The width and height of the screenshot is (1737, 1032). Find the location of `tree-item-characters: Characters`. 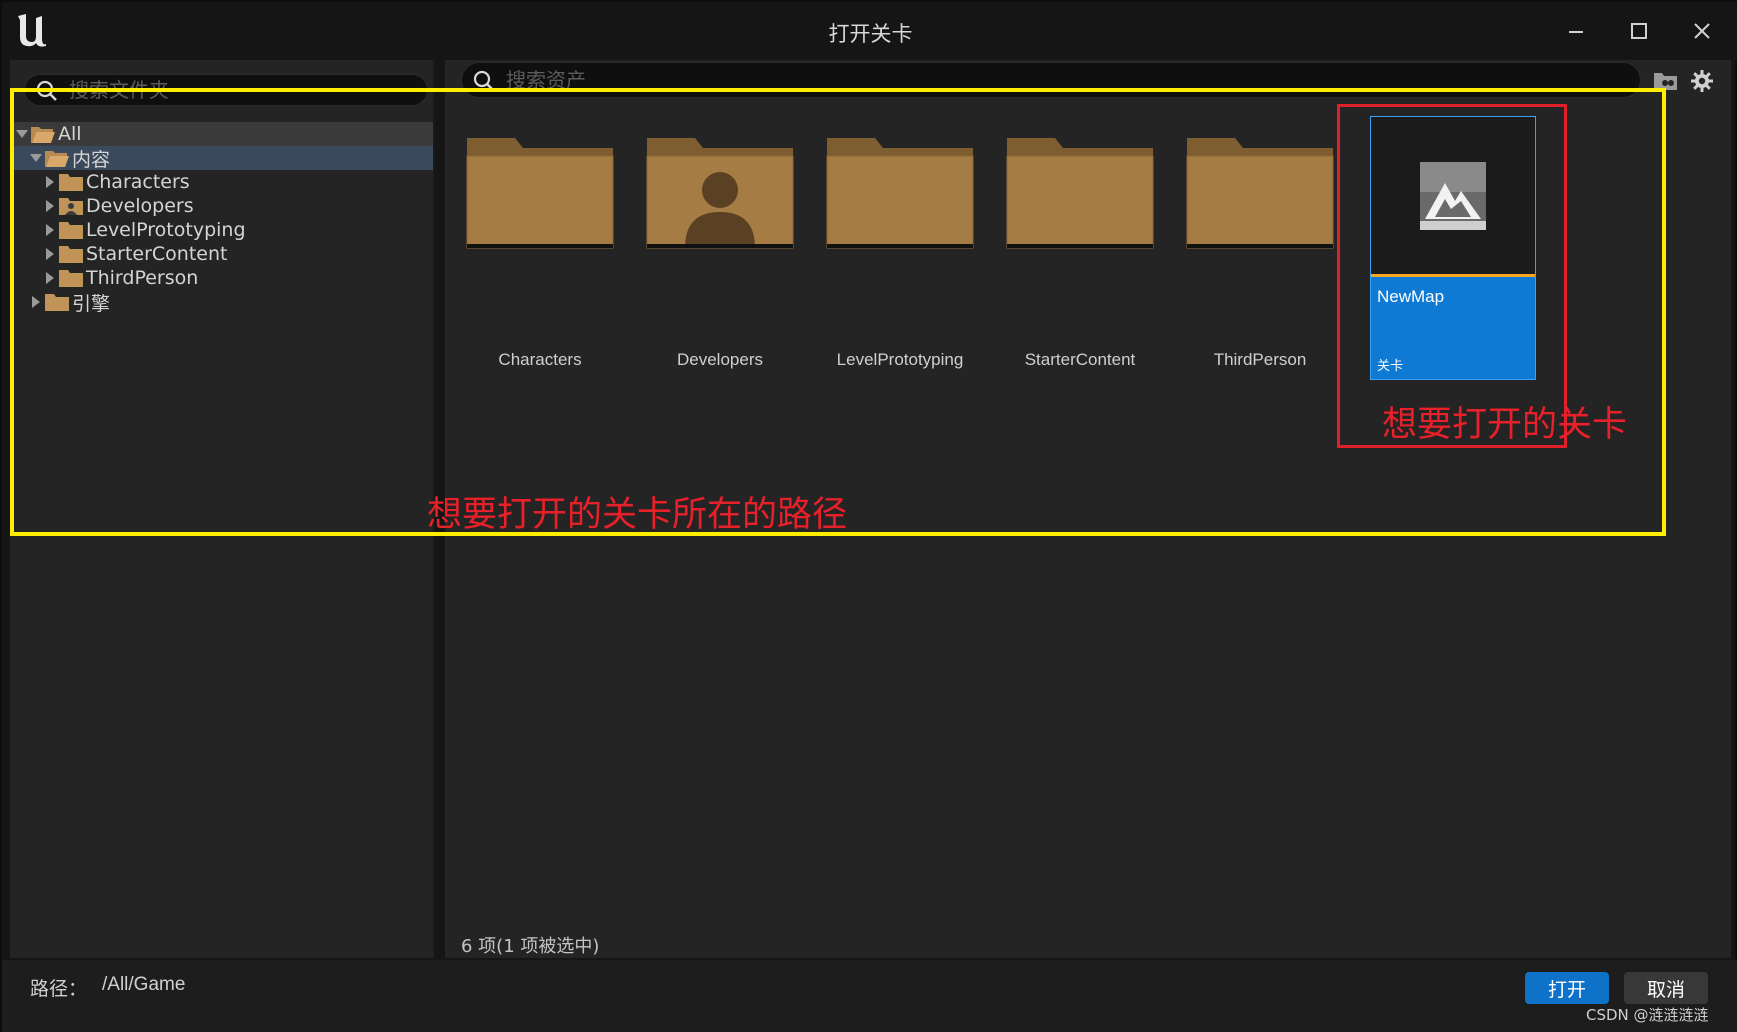

tree-item-characters: Characters is located at coordinates (221, 182).